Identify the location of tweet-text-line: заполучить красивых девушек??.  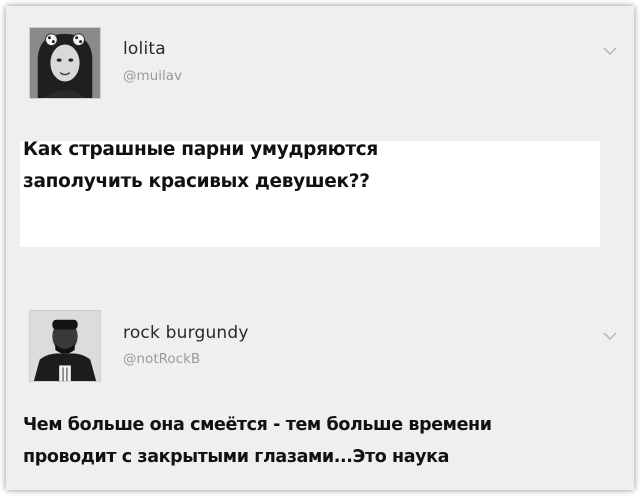
(196, 181).